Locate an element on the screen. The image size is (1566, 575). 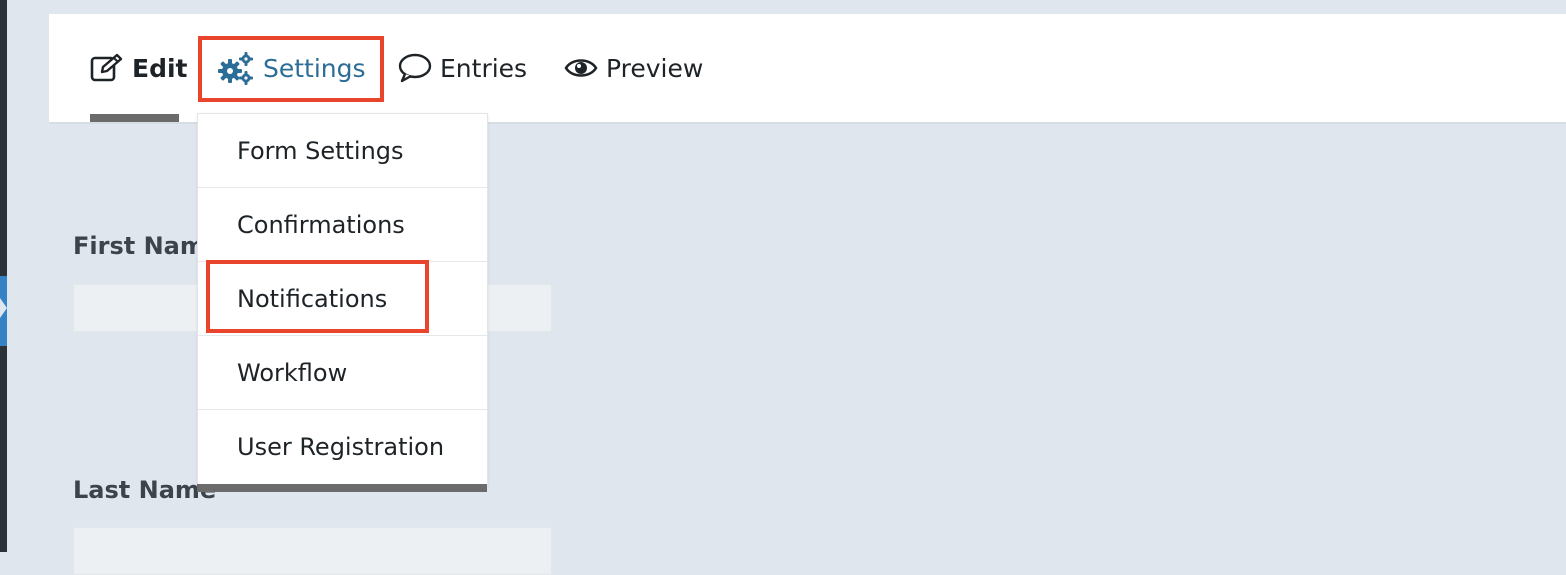
tab-entries: Entries is located at coordinates (462, 68).